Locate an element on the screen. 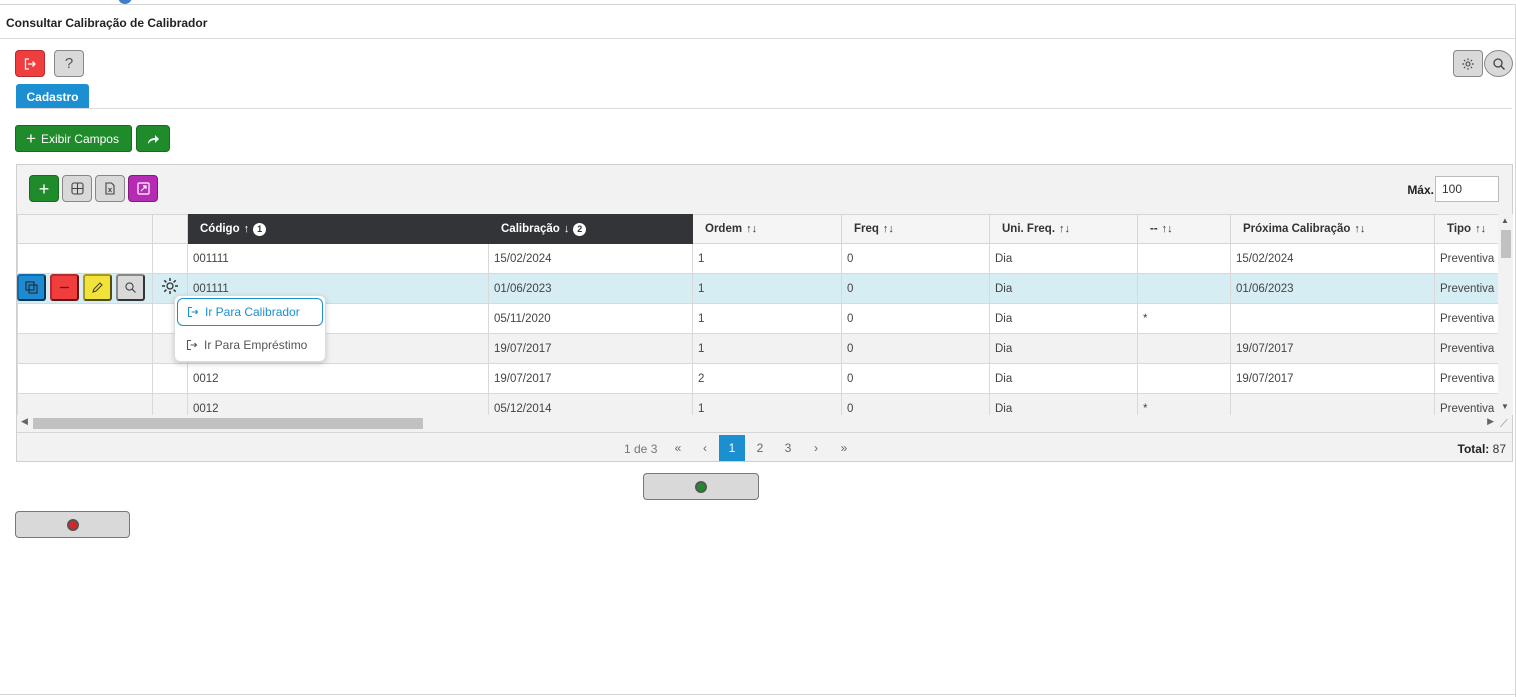 This screenshot has height=697, width=1516. column-header-freq: Freq ↑↓ is located at coordinates (915, 229).